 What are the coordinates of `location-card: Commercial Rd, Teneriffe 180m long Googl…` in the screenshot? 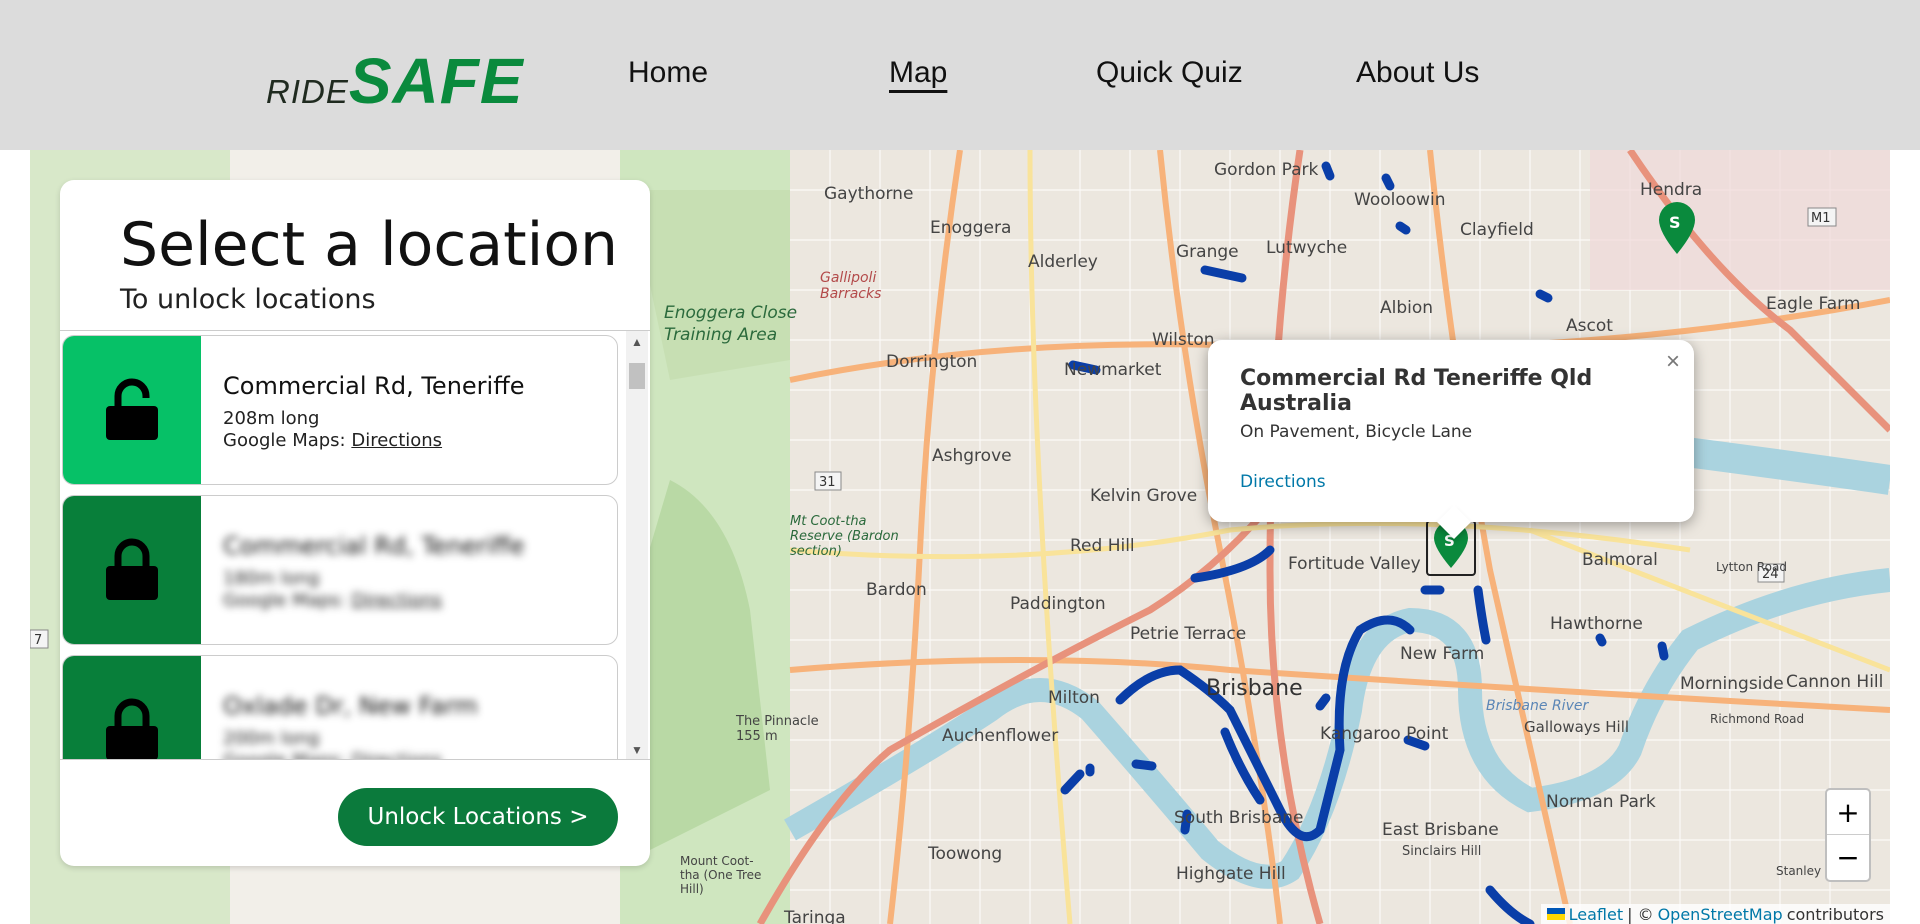 It's located at (340, 570).